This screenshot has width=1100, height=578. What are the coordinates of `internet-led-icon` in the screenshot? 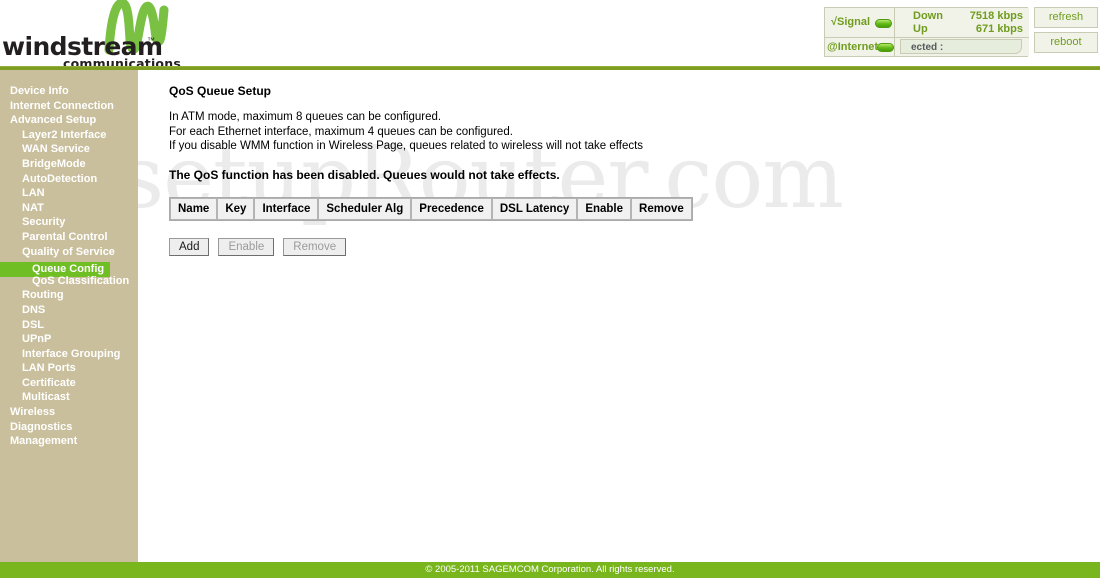 It's located at (885, 47).